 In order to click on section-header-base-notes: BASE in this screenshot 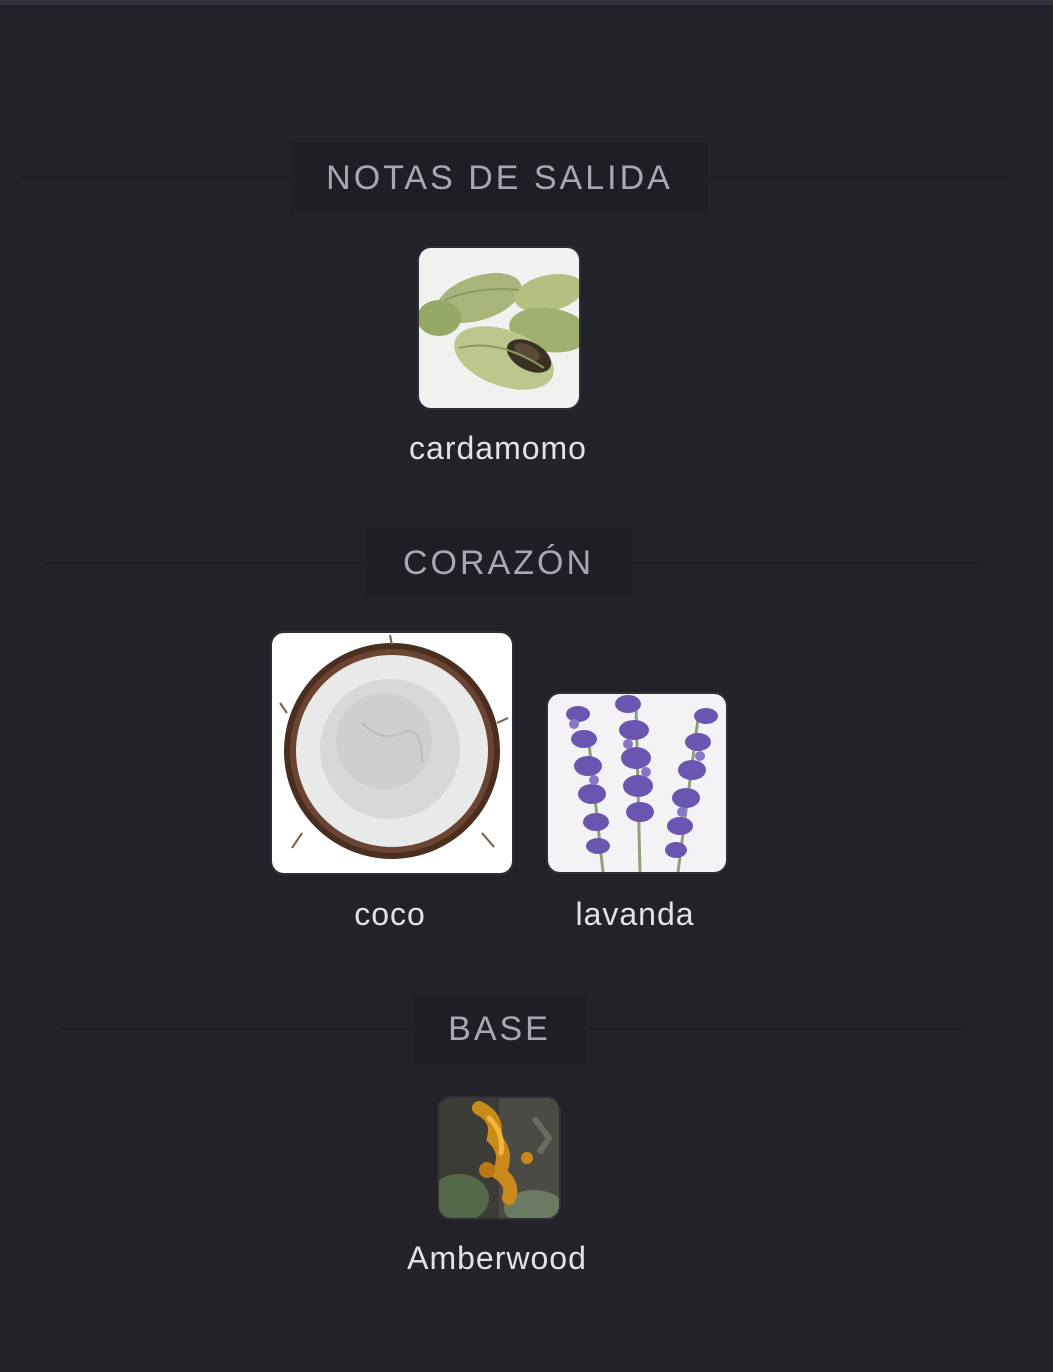, I will do `click(526, 1029)`.